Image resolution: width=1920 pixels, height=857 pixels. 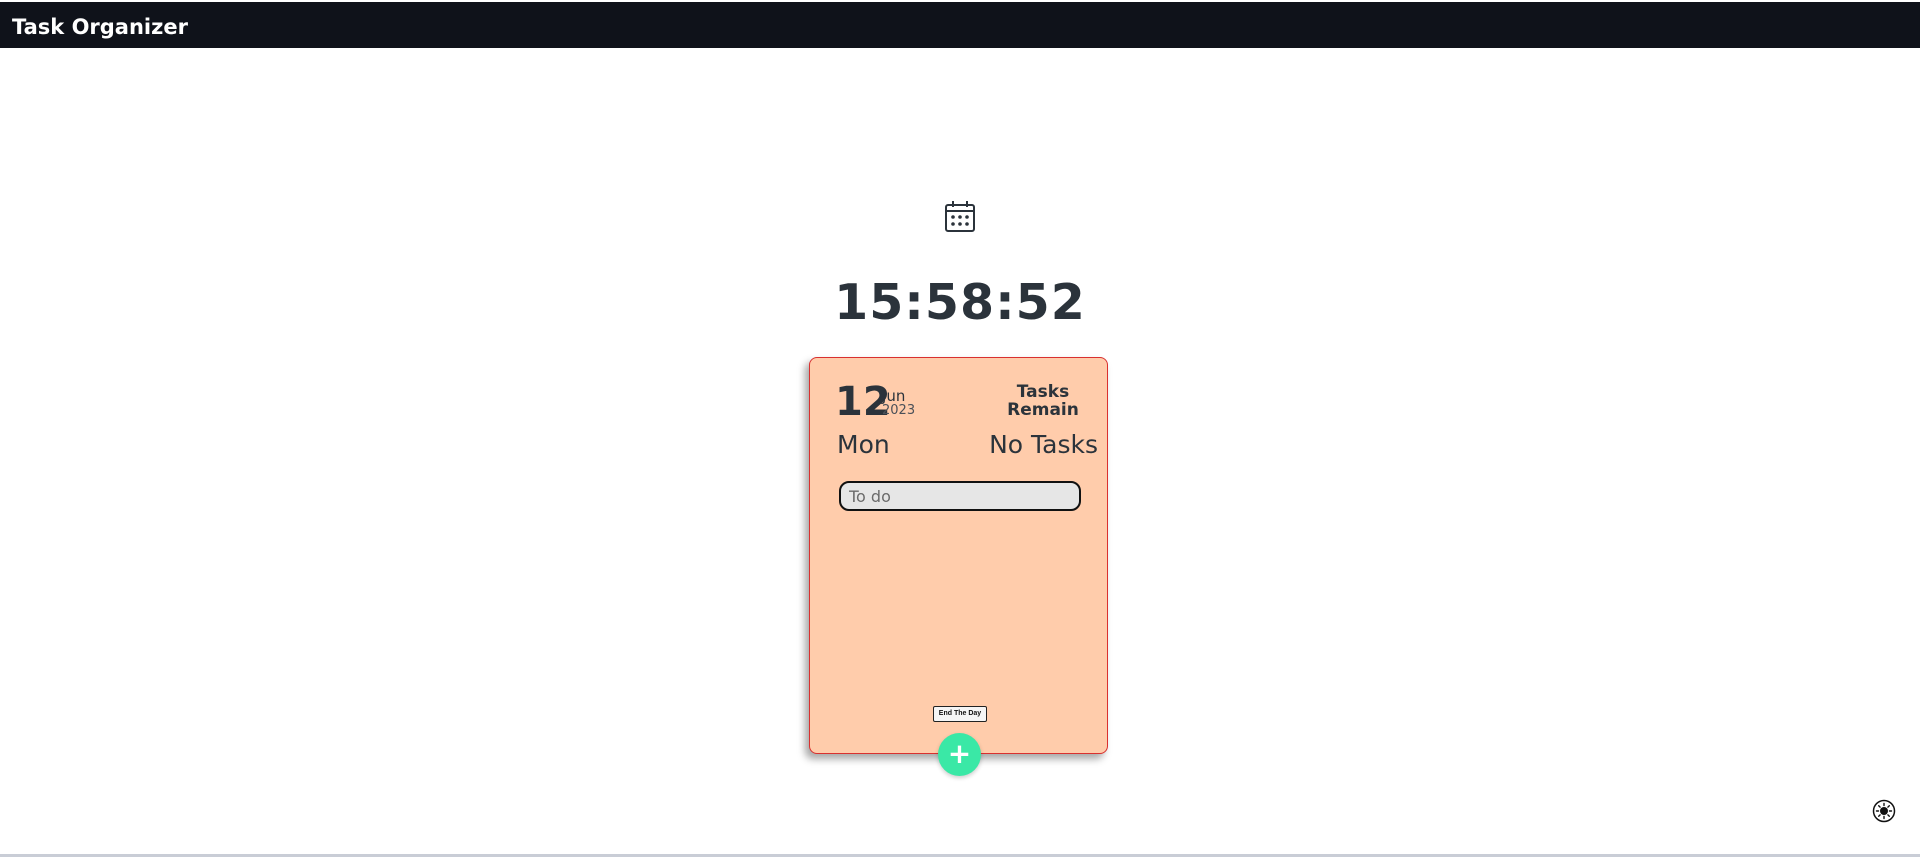 I want to click on plus-icon: +, so click(x=959, y=753).